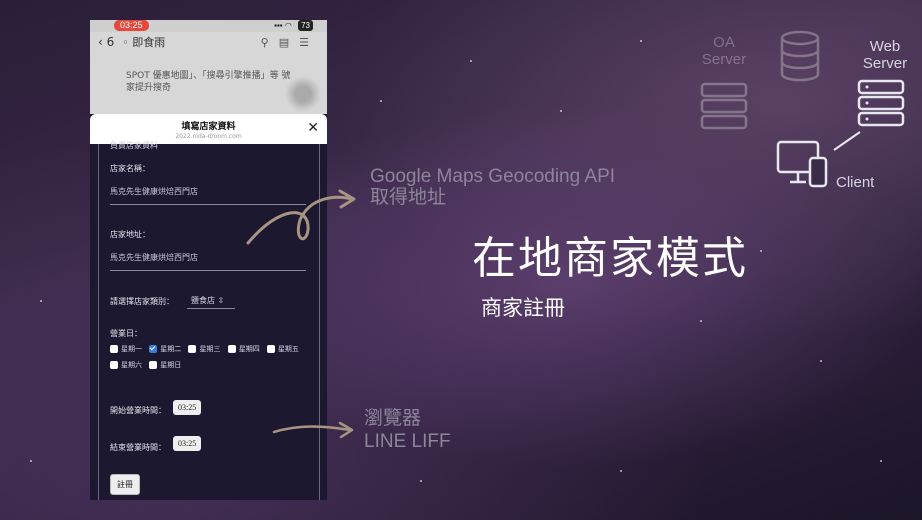 The height and width of the screenshot is (520, 922). What do you see at coordinates (408, 197) in the screenshot?
I see `api-purpose: 取得地址` at bounding box center [408, 197].